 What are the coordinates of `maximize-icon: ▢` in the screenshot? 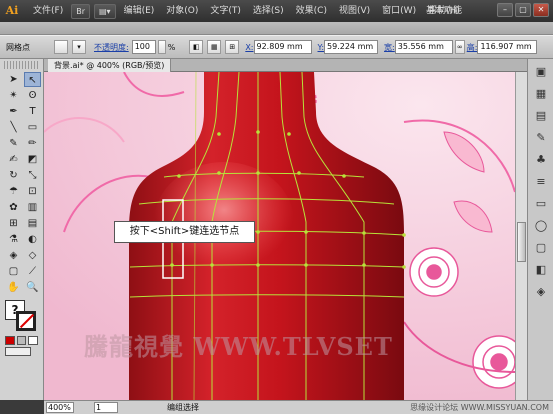 It's located at (523, 10).